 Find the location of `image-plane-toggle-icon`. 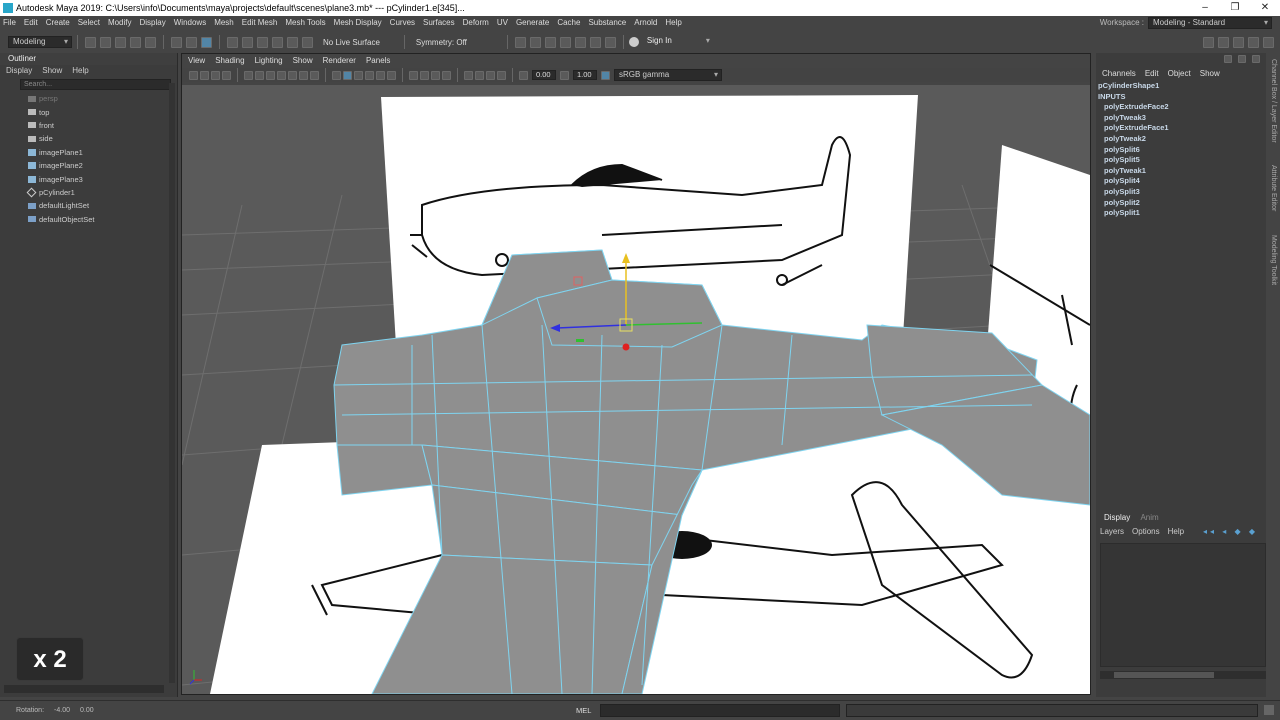

image-plane-toggle-icon is located at coordinates (226, 75).